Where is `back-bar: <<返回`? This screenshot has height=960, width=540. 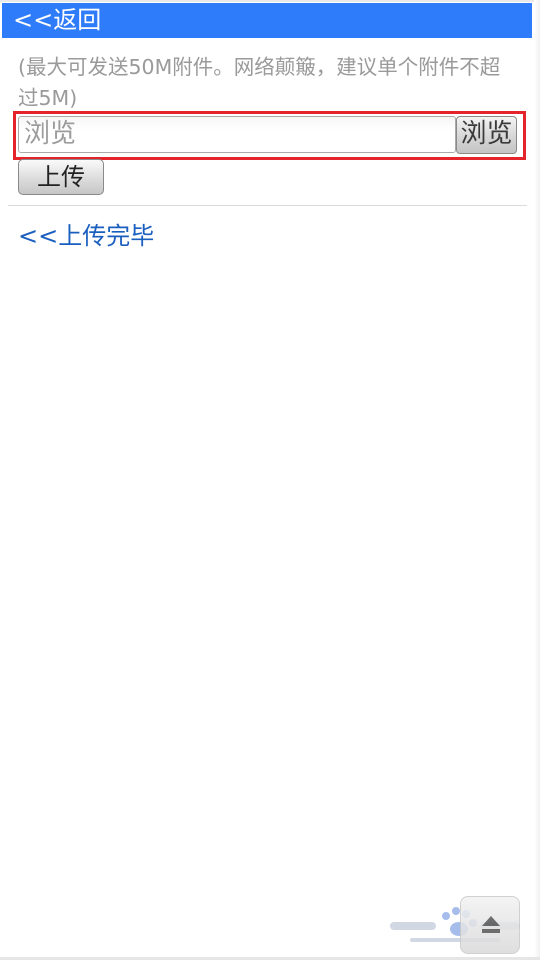 back-bar: <<返回 is located at coordinates (267, 20).